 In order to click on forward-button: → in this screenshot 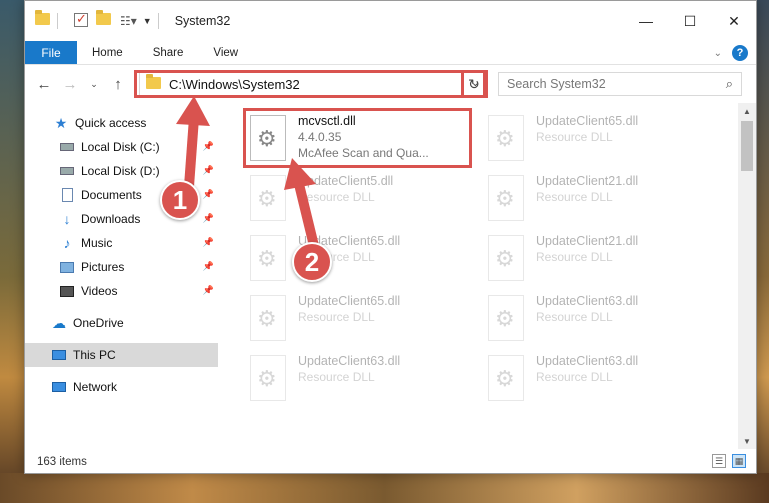, I will do `click(70, 84)`.